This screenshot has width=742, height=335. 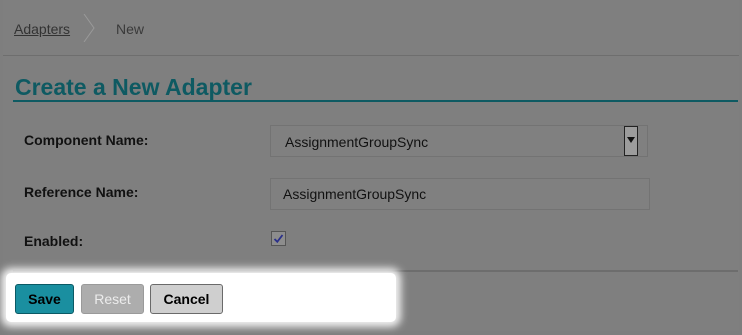 I want to click on cancel-button: Cancel, so click(x=186, y=299).